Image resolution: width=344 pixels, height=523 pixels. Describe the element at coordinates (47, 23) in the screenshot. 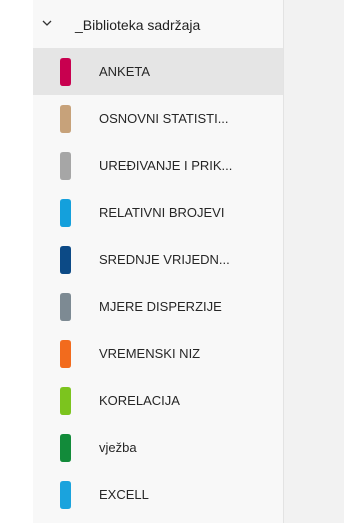

I see `chevron-down-icon` at that location.